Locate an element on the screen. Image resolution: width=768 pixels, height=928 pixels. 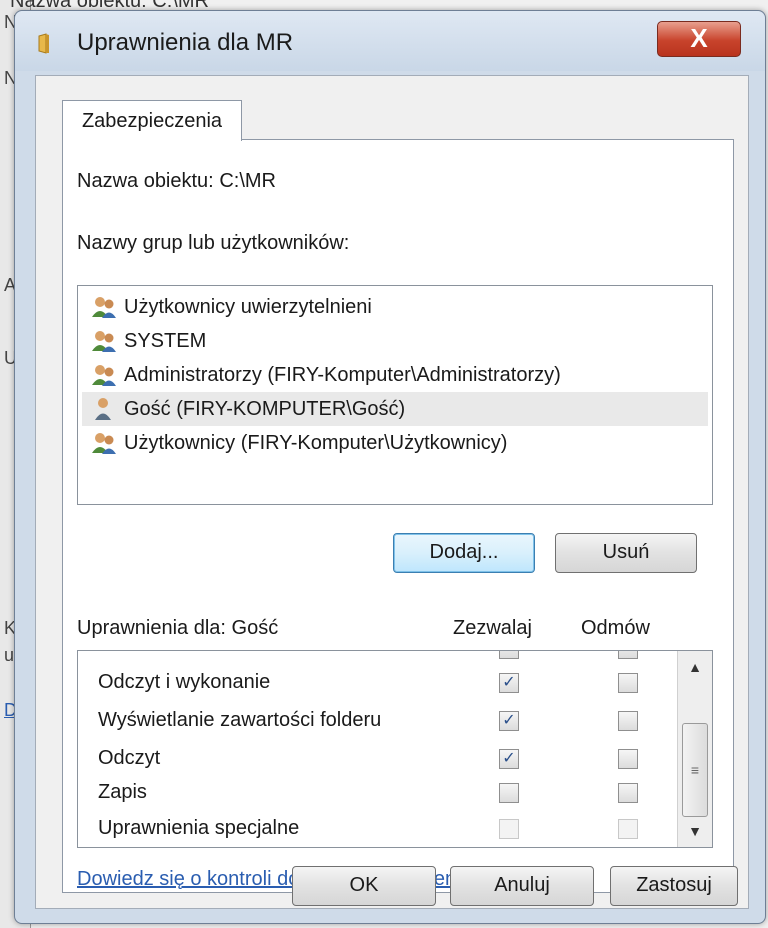
permission-name: Wyświetlanie zawartości folderu is located at coordinates (240, 720).